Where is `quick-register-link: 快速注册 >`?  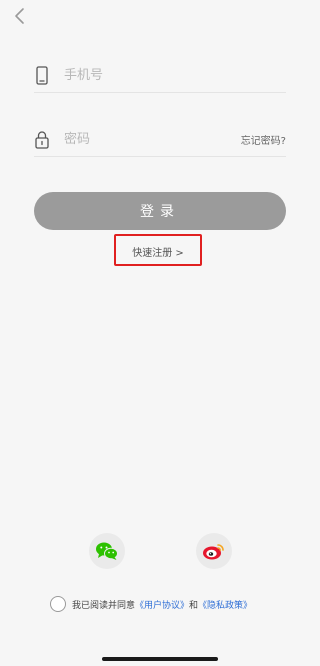 quick-register-link: 快速注册 > is located at coordinates (158, 251).